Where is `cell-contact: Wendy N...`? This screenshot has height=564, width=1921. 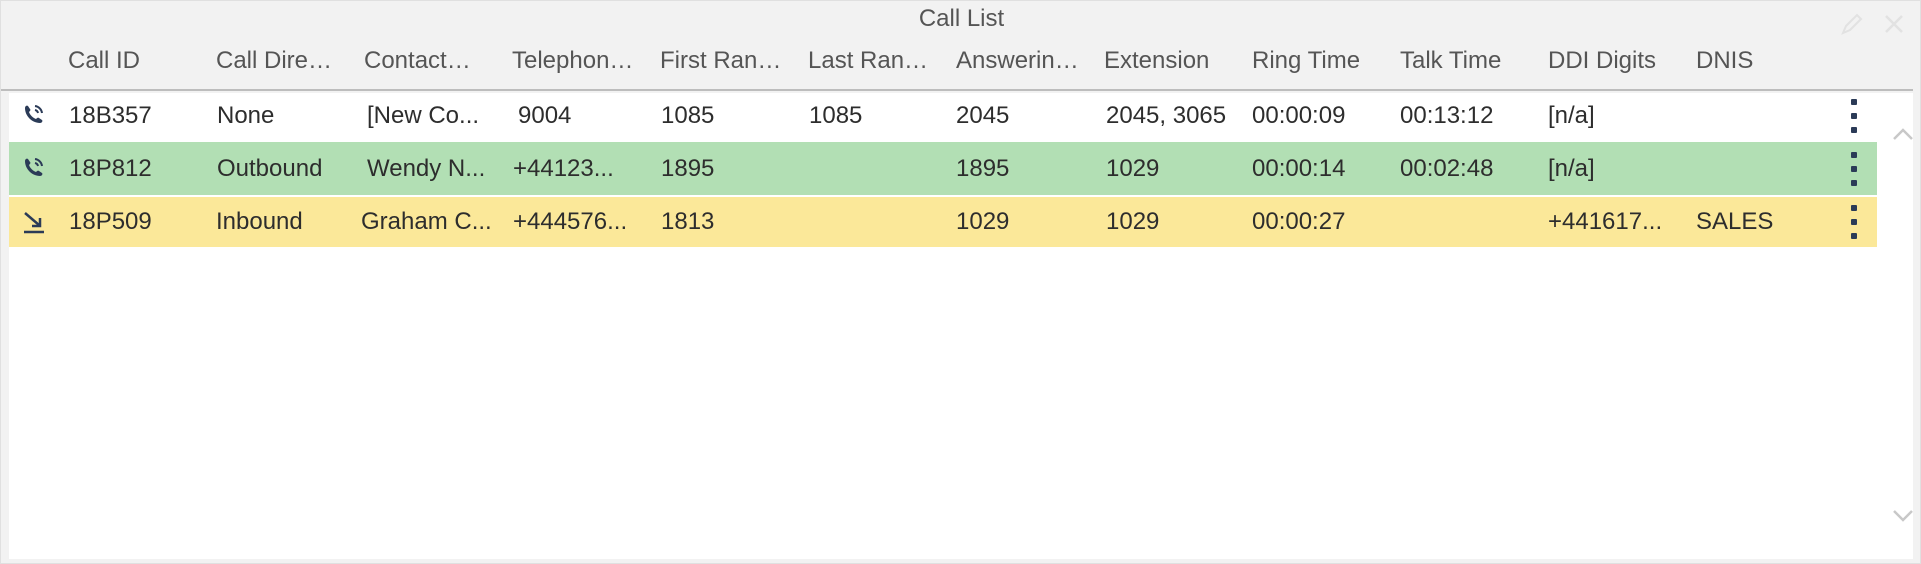 cell-contact: Wendy N... is located at coordinates (426, 168).